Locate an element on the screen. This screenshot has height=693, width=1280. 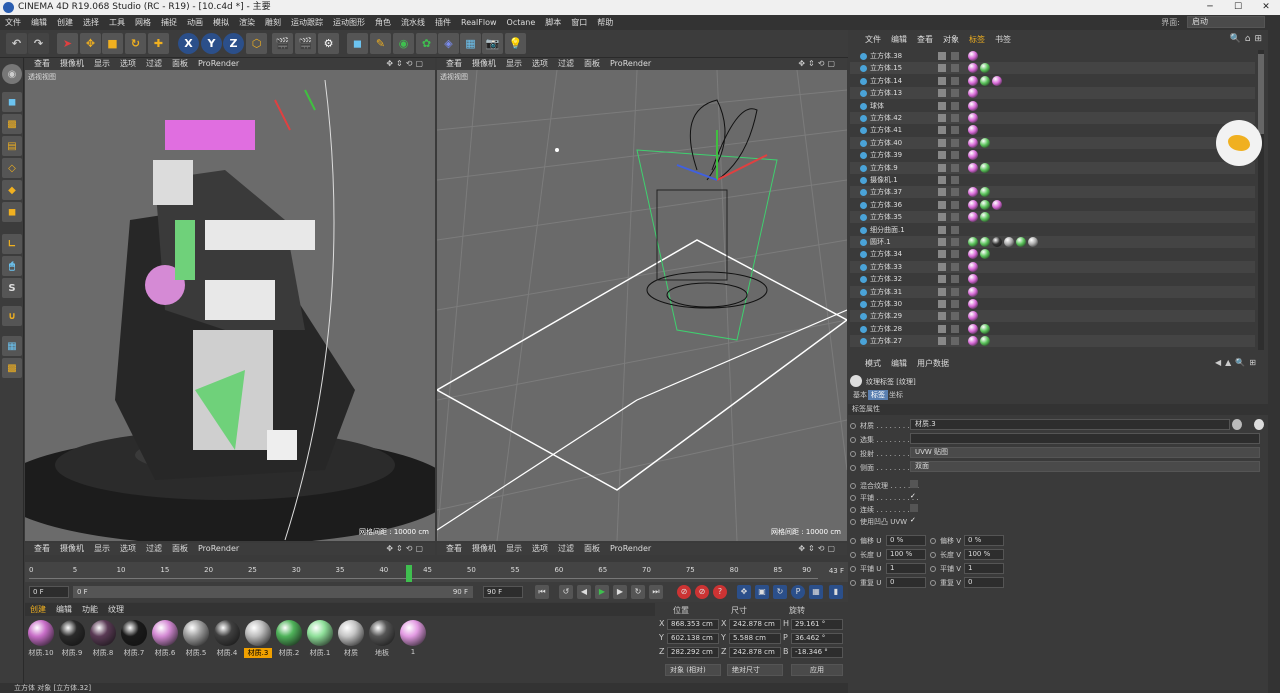
menu-tools: 工具 is located at coordinates (117, 22).